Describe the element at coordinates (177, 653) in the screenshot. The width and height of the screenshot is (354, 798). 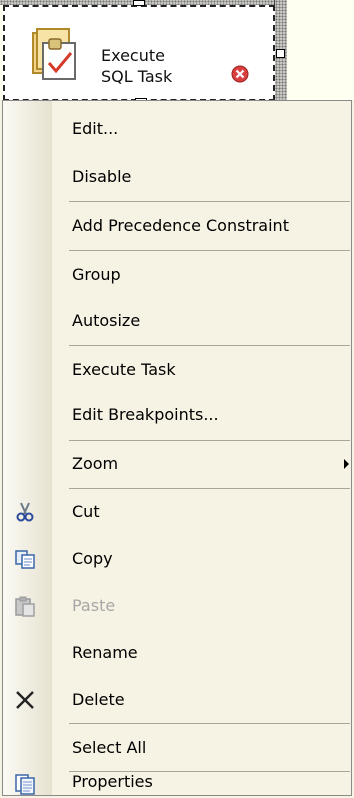
I see `menu-item-rename: Rename` at that location.